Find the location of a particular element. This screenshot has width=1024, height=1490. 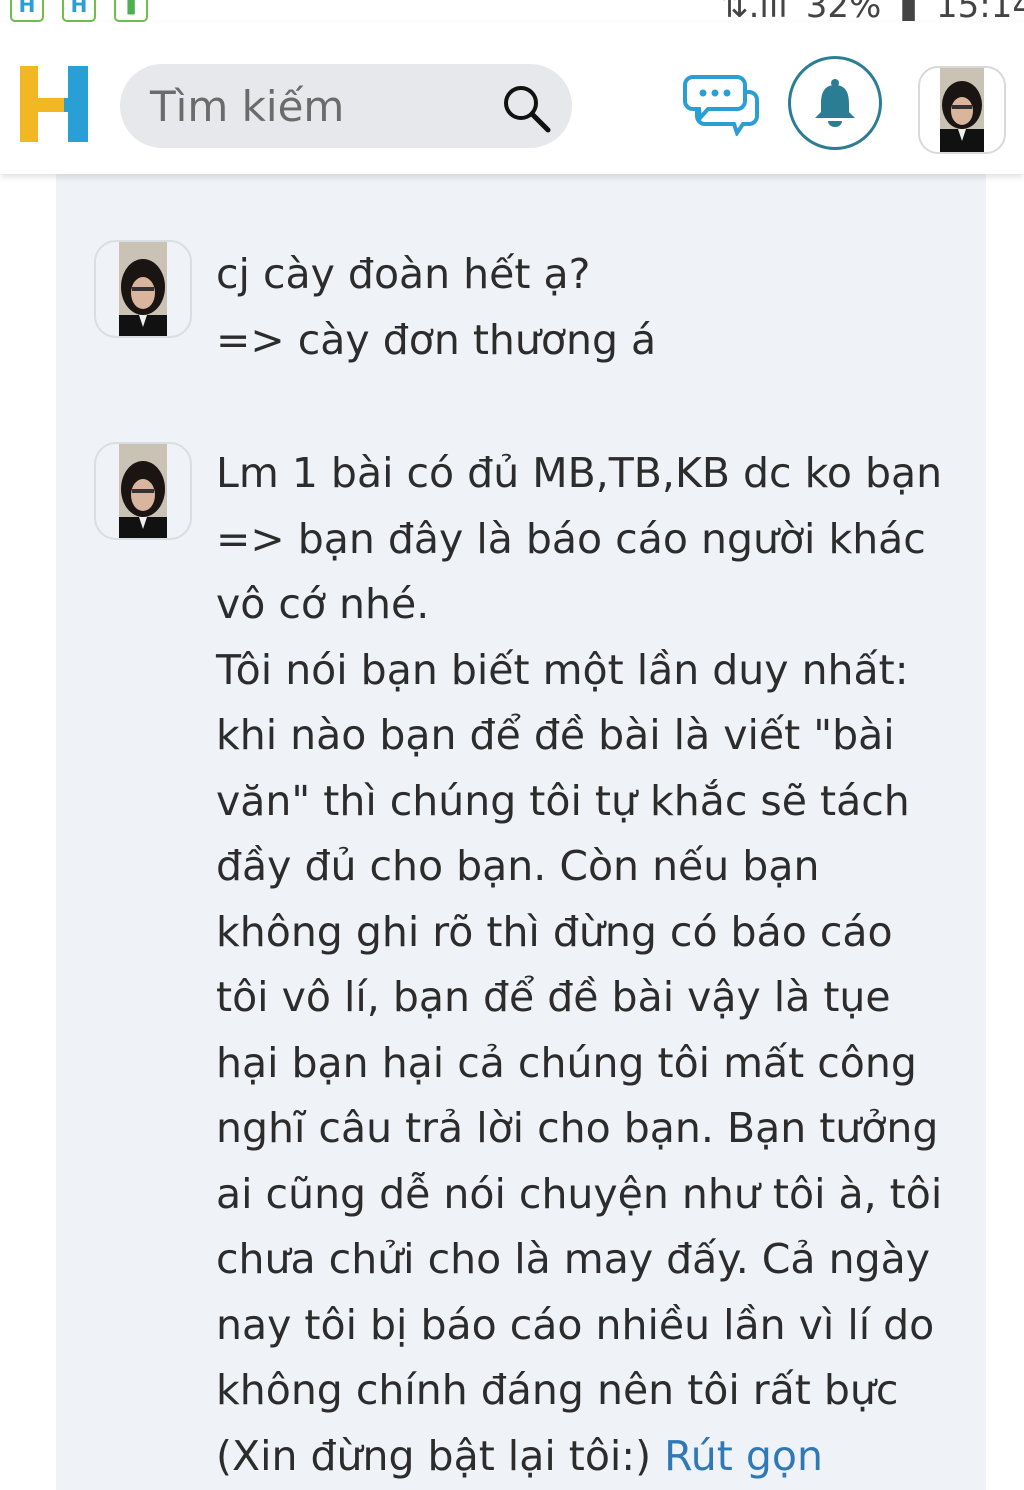

top-header: Tìm kiếm is located at coordinates (512, 98).